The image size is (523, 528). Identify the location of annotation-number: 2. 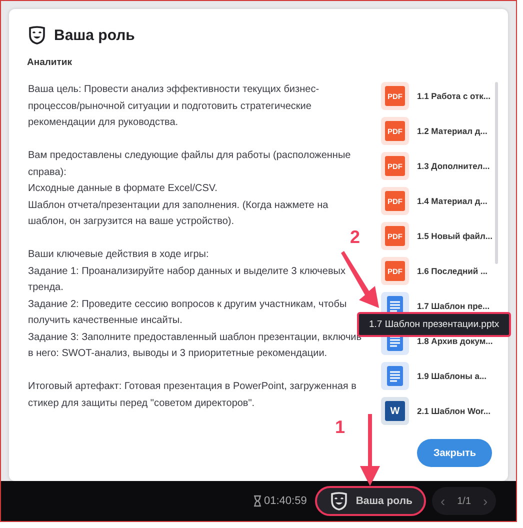
(355, 237).